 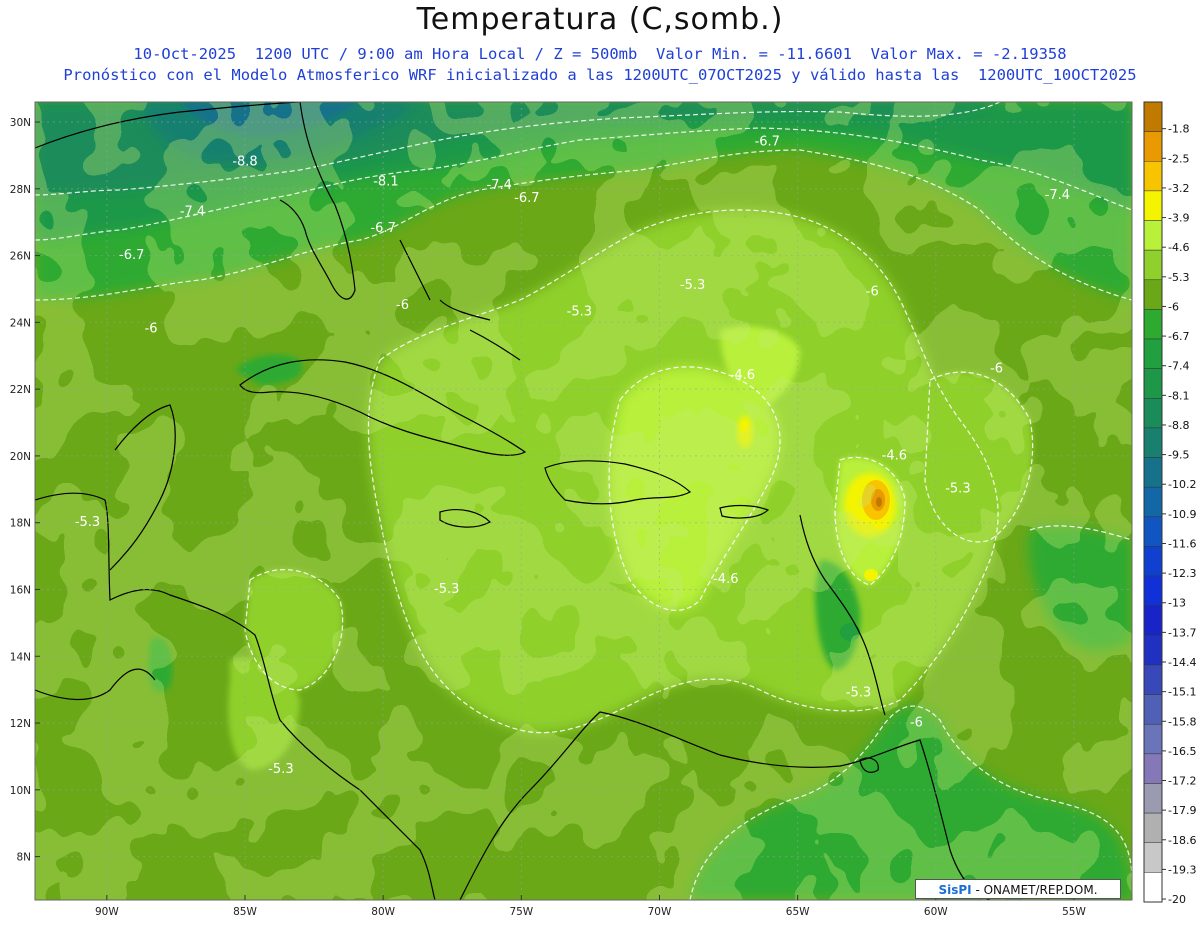 What do you see at coordinates (20, 257) in the screenshot?
I see `lat-label: 26N` at bounding box center [20, 257].